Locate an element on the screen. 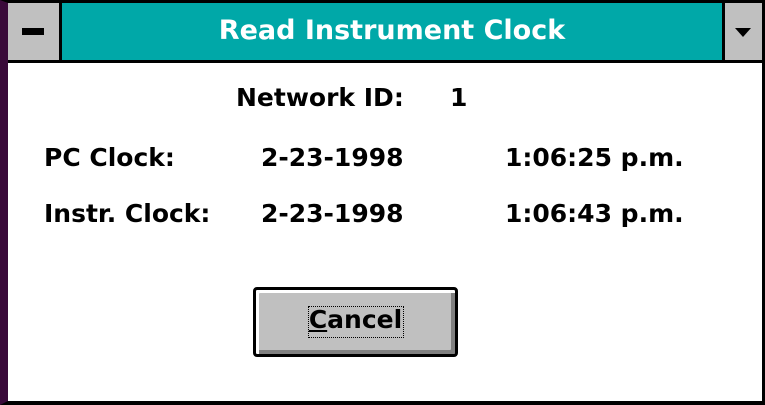 The width and height of the screenshot is (765, 405). instr-clock-time: 1:06:43 p.m. is located at coordinates (594, 213).